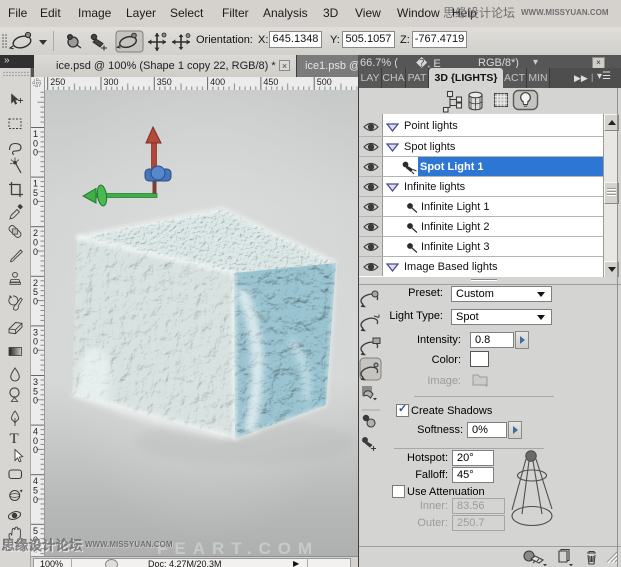 Image resolution: width=621 pixels, height=567 pixels. What do you see at coordinates (14, 439) in the screenshot?
I see `svg-text: T` at bounding box center [14, 439].